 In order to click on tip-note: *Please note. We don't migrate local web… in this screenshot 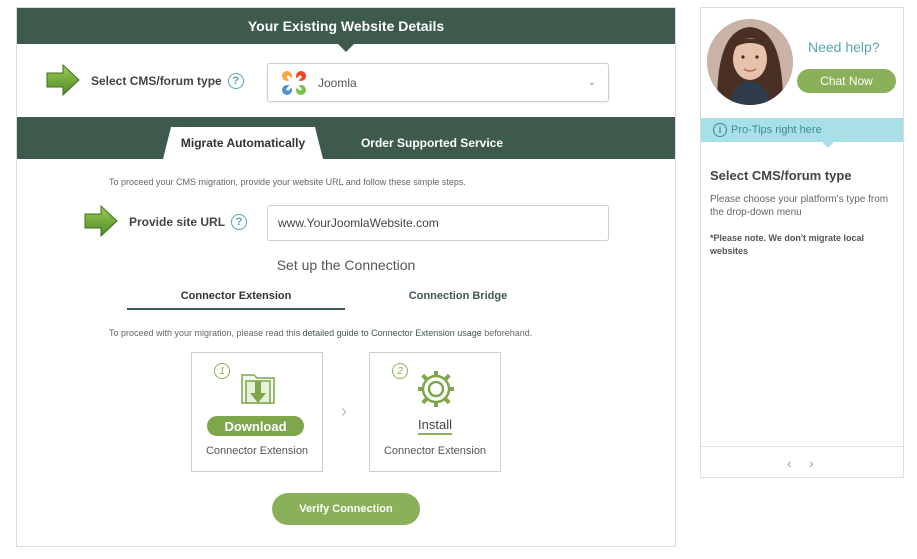, I will do `click(787, 244)`.